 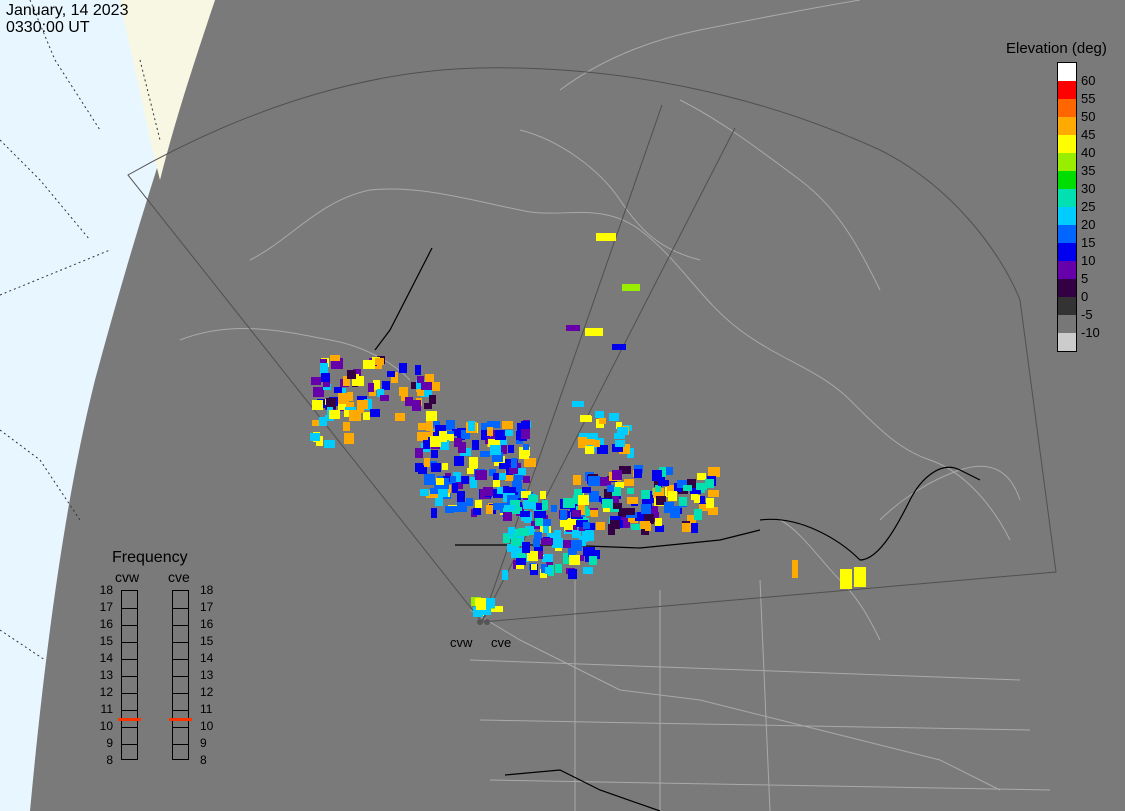 I want to click on legend-label: 40, so click(x=1088, y=152).